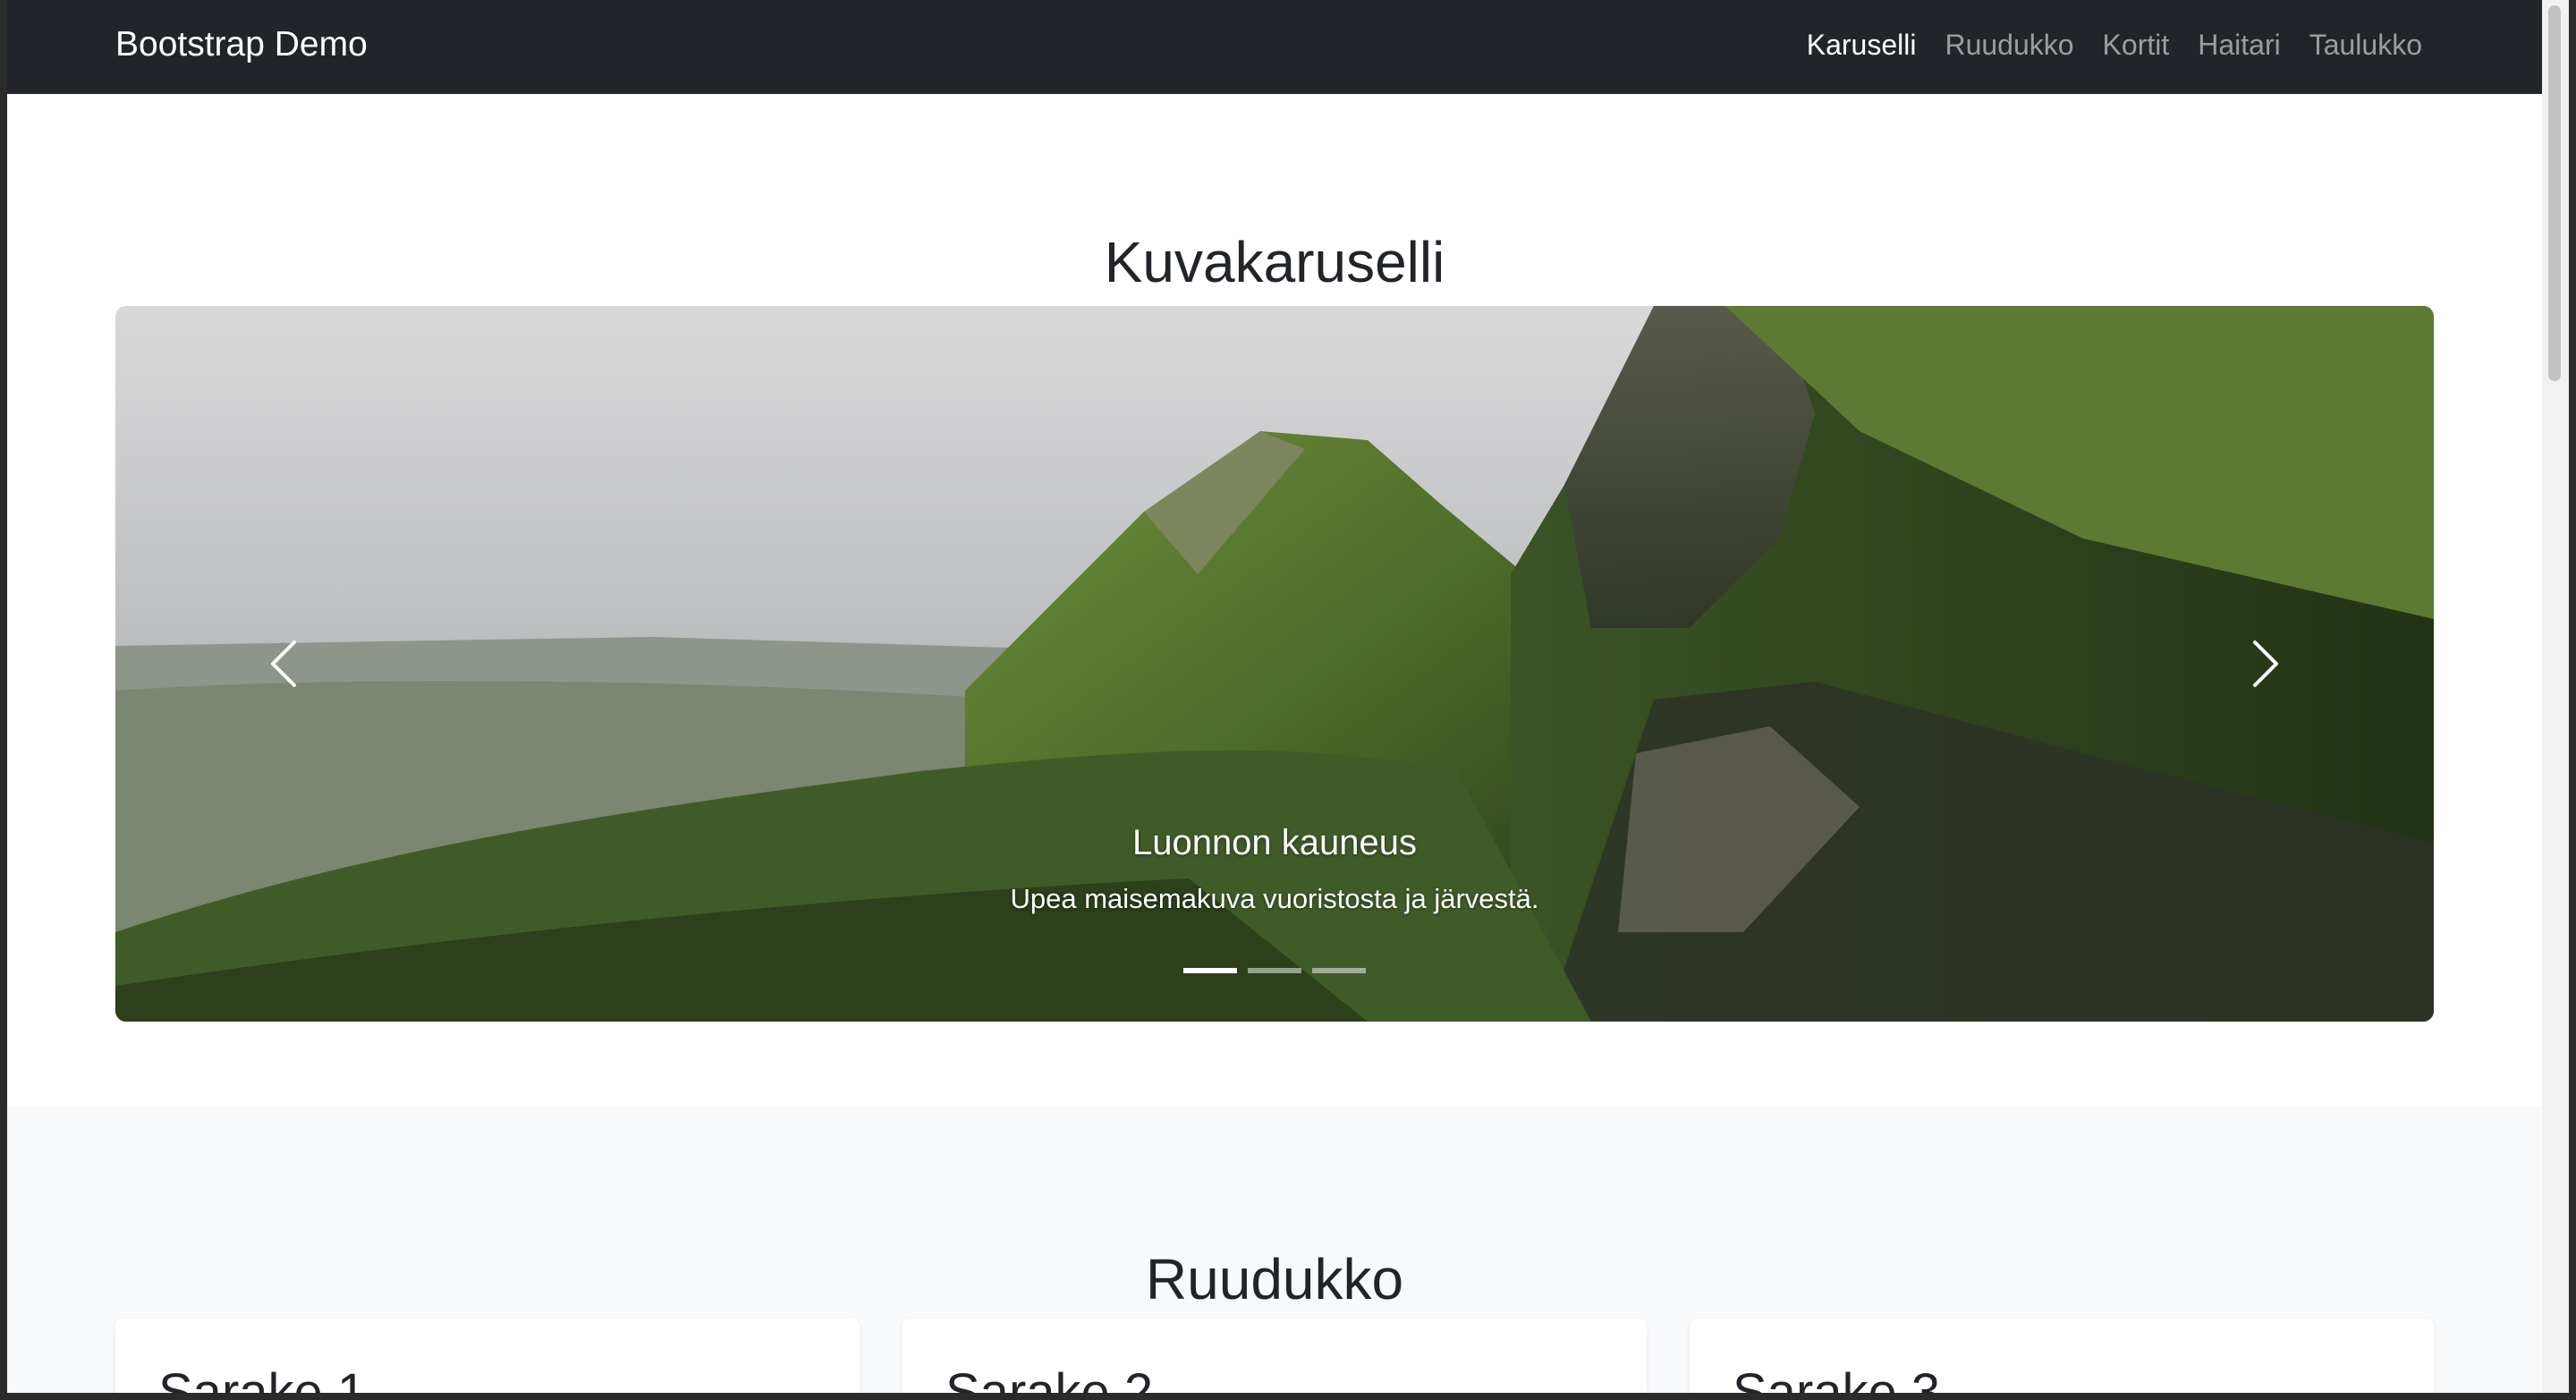 This screenshot has height=1400, width=2576. I want to click on carousel-prev-button, so click(287, 663).